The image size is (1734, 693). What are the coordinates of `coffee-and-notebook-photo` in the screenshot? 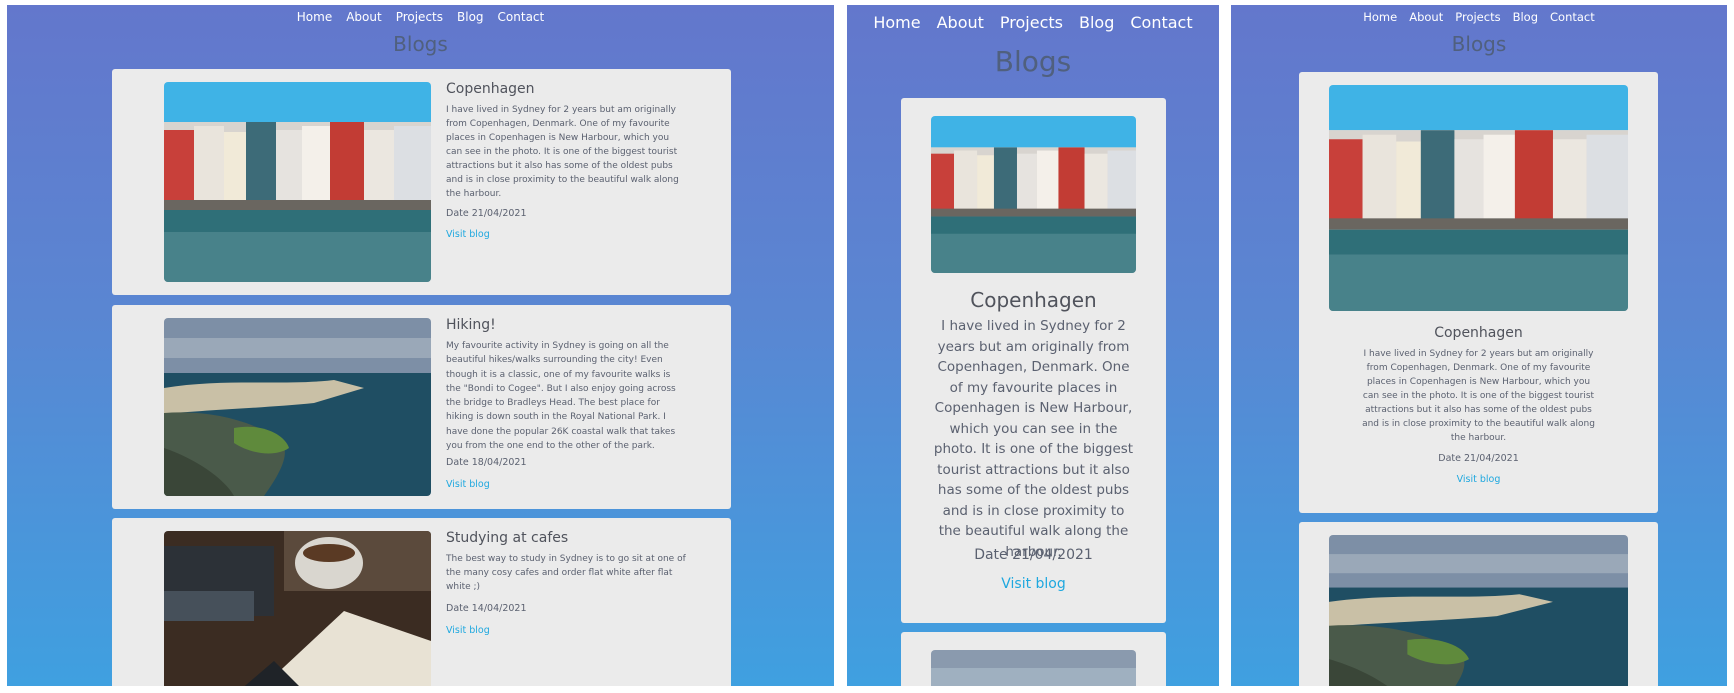 It's located at (297, 608).